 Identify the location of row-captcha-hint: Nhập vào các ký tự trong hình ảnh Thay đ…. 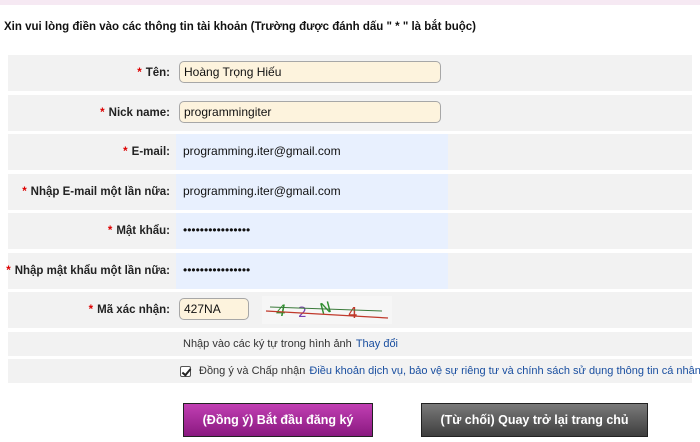
(350, 343).